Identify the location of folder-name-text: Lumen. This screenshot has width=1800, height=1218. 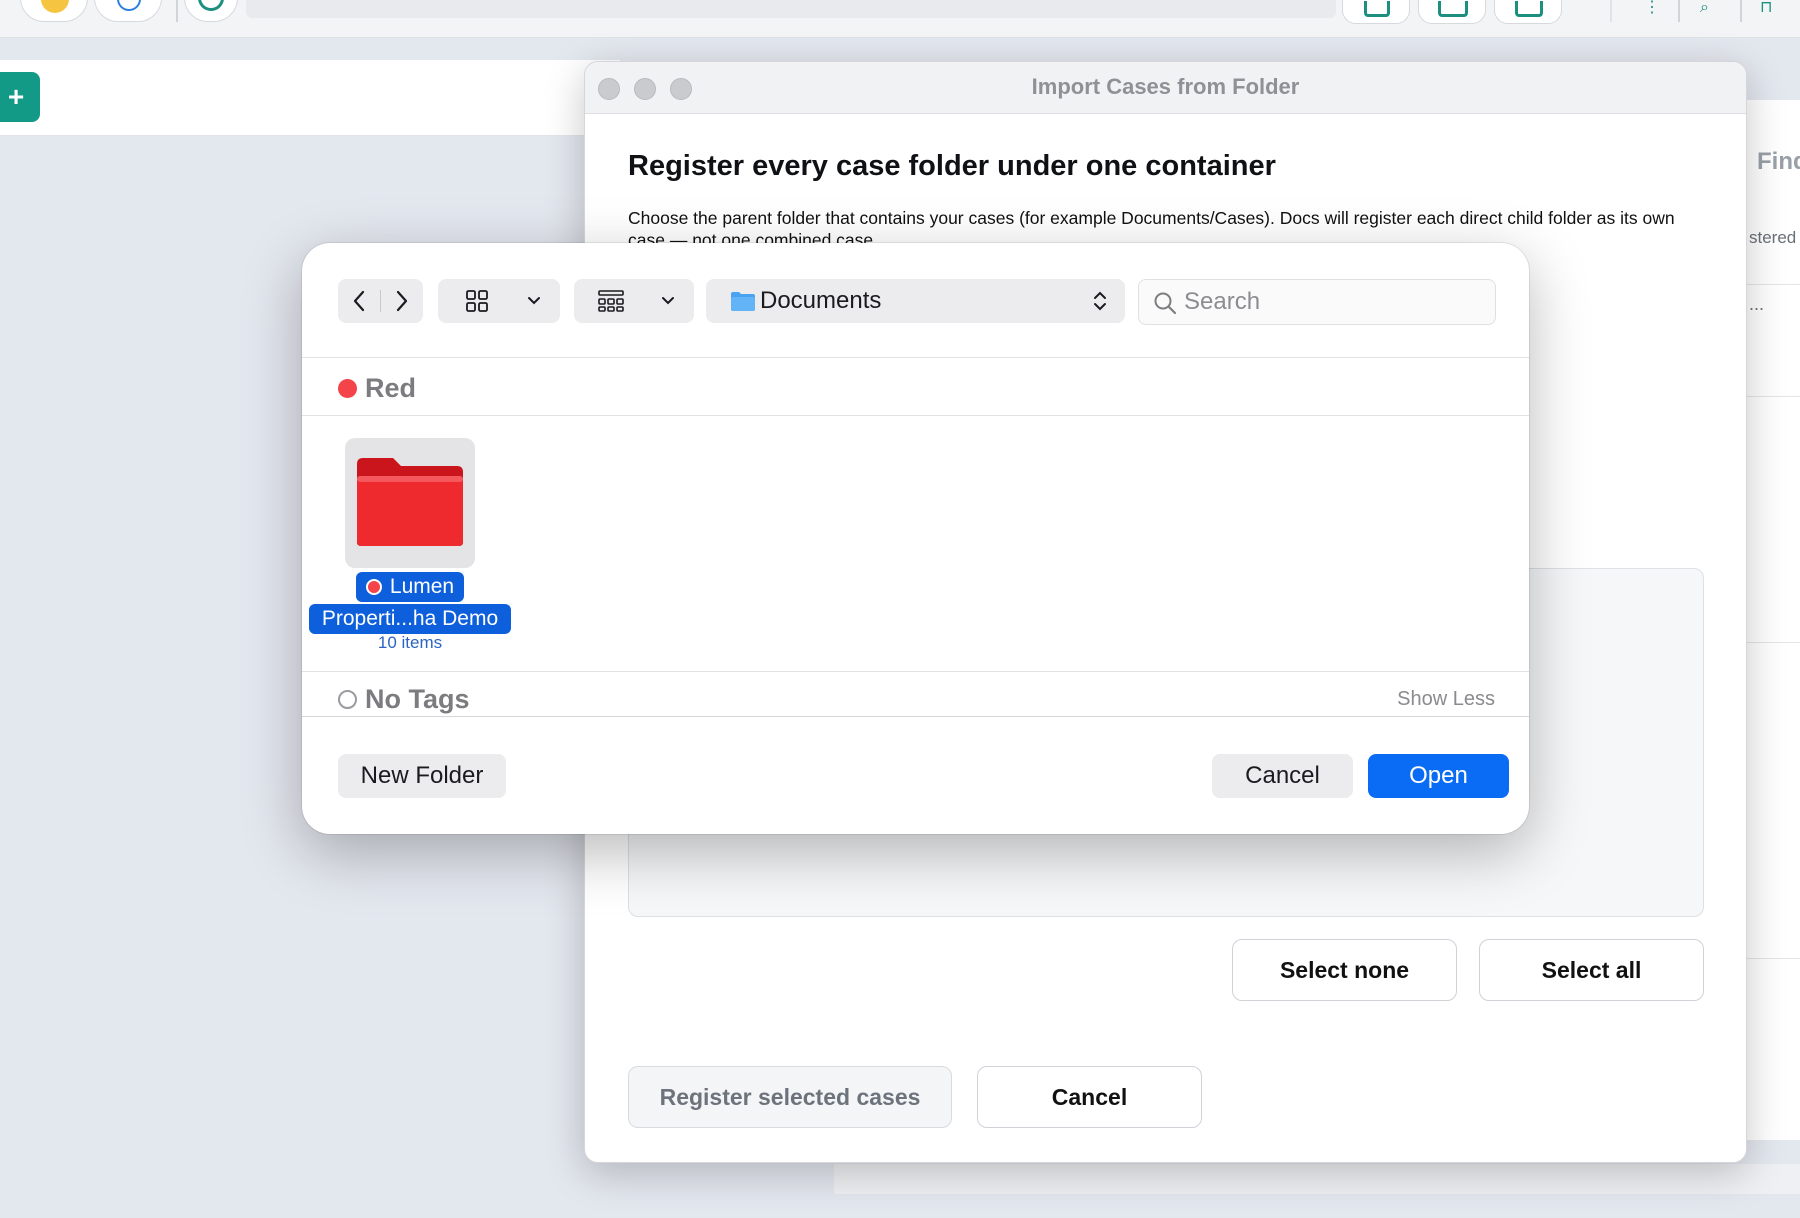
(422, 586).